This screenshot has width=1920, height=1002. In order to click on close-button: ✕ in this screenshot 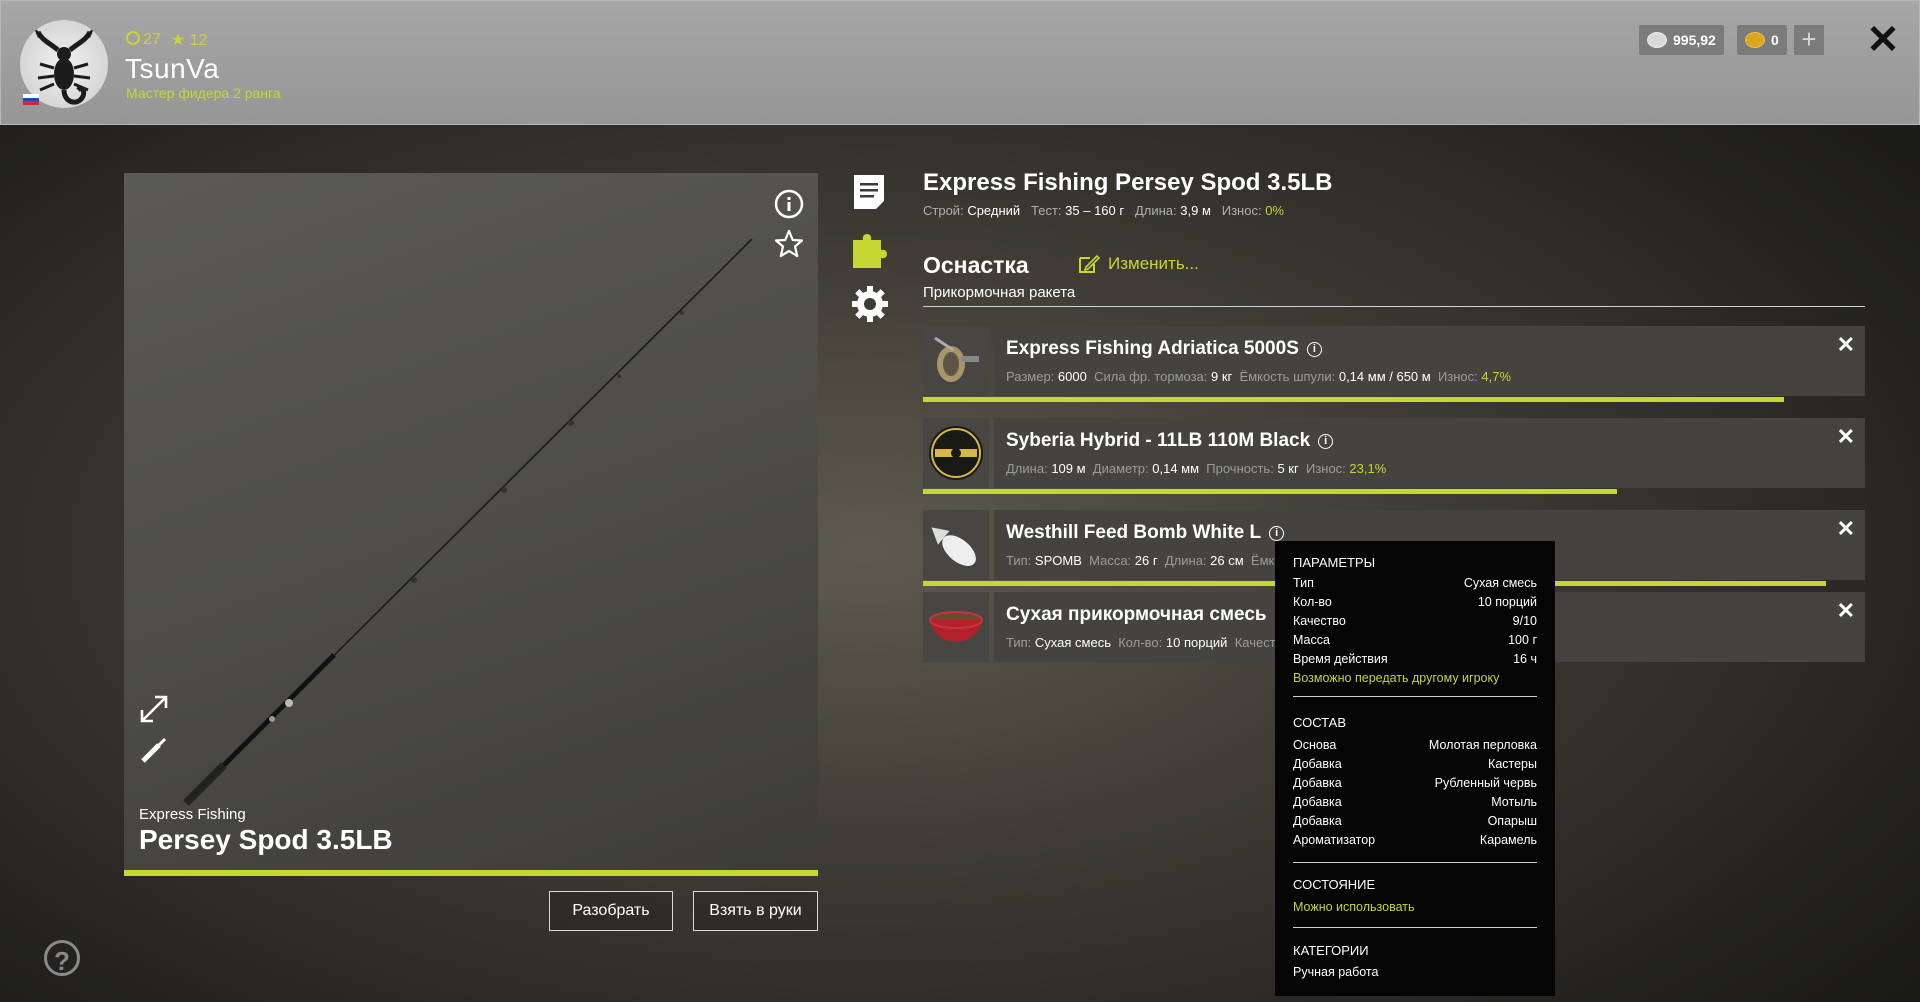, I will do `click(1883, 40)`.